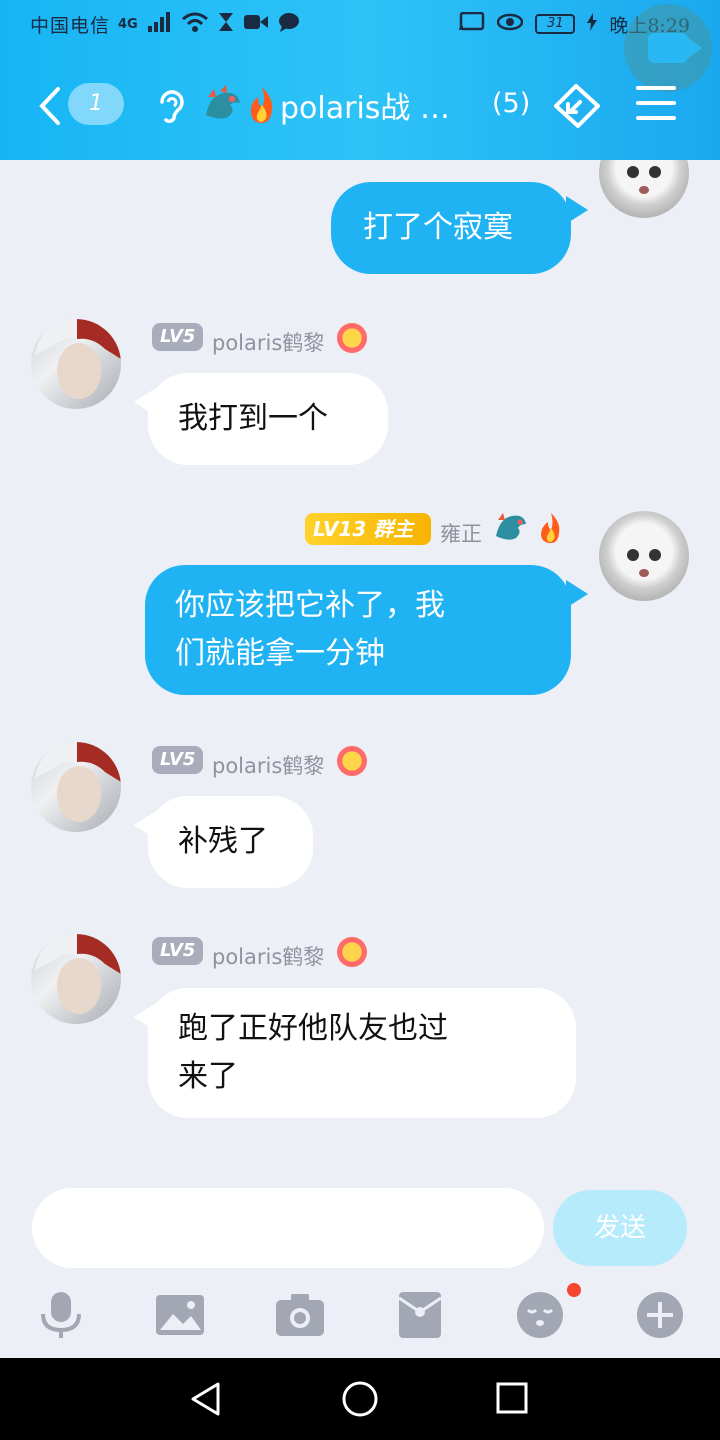 This screenshot has height=1440, width=720. I want to click on plus-icon, so click(660, 1315).